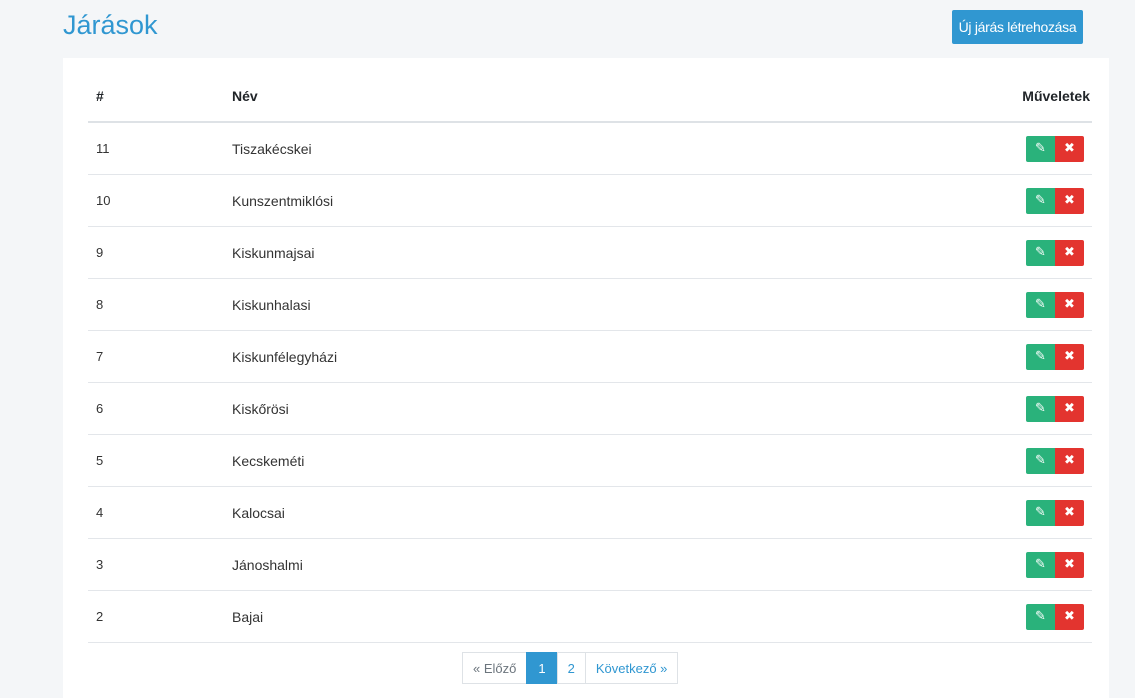 The height and width of the screenshot is (698, 1135). I want to click on table-row: 6 Kiskőrösi ✎ ✖, so click(590, 408).